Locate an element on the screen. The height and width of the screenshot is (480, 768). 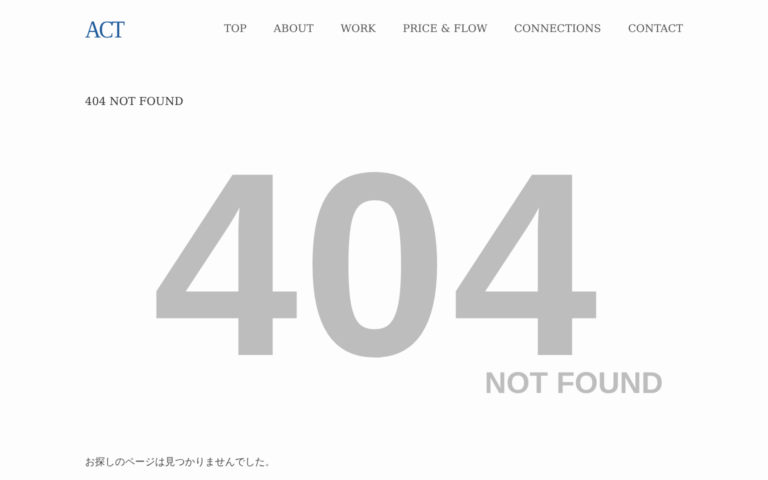
logo: ACT is located at coordinates (104, 30).